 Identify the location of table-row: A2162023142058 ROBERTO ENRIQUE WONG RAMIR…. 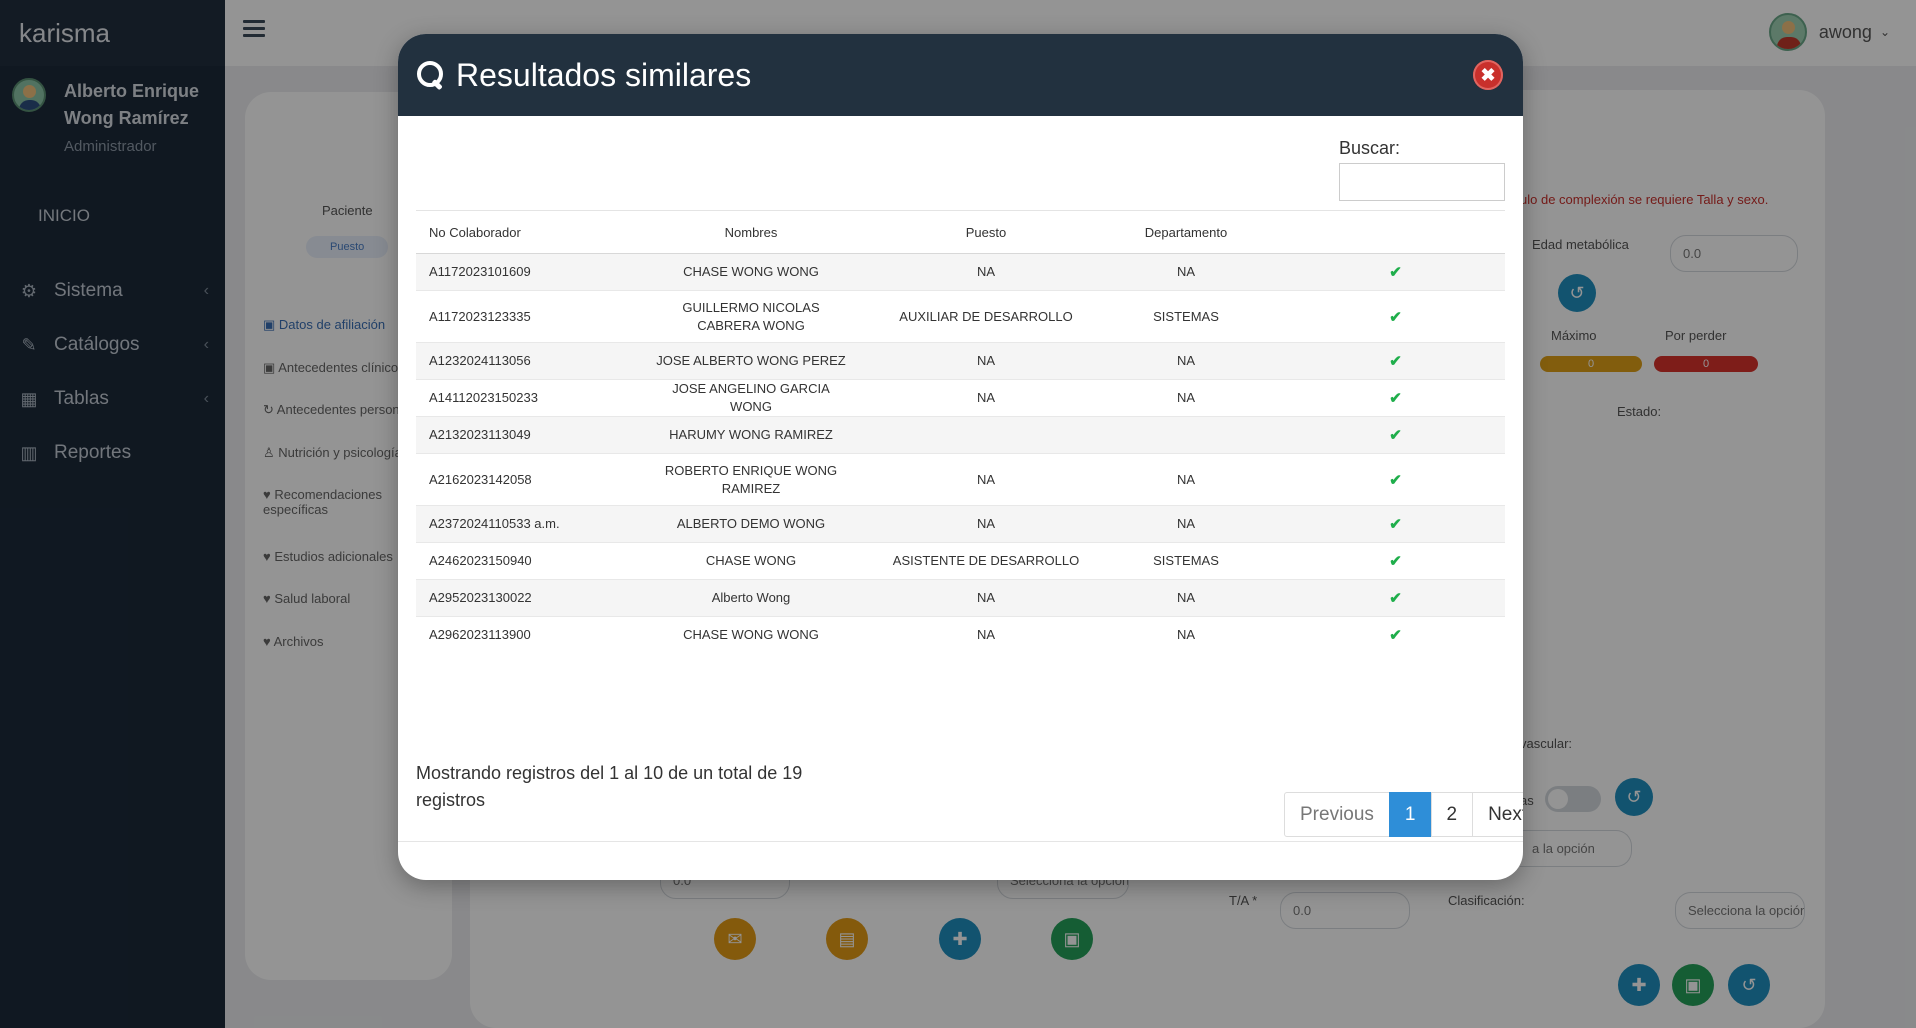
(960, 479).